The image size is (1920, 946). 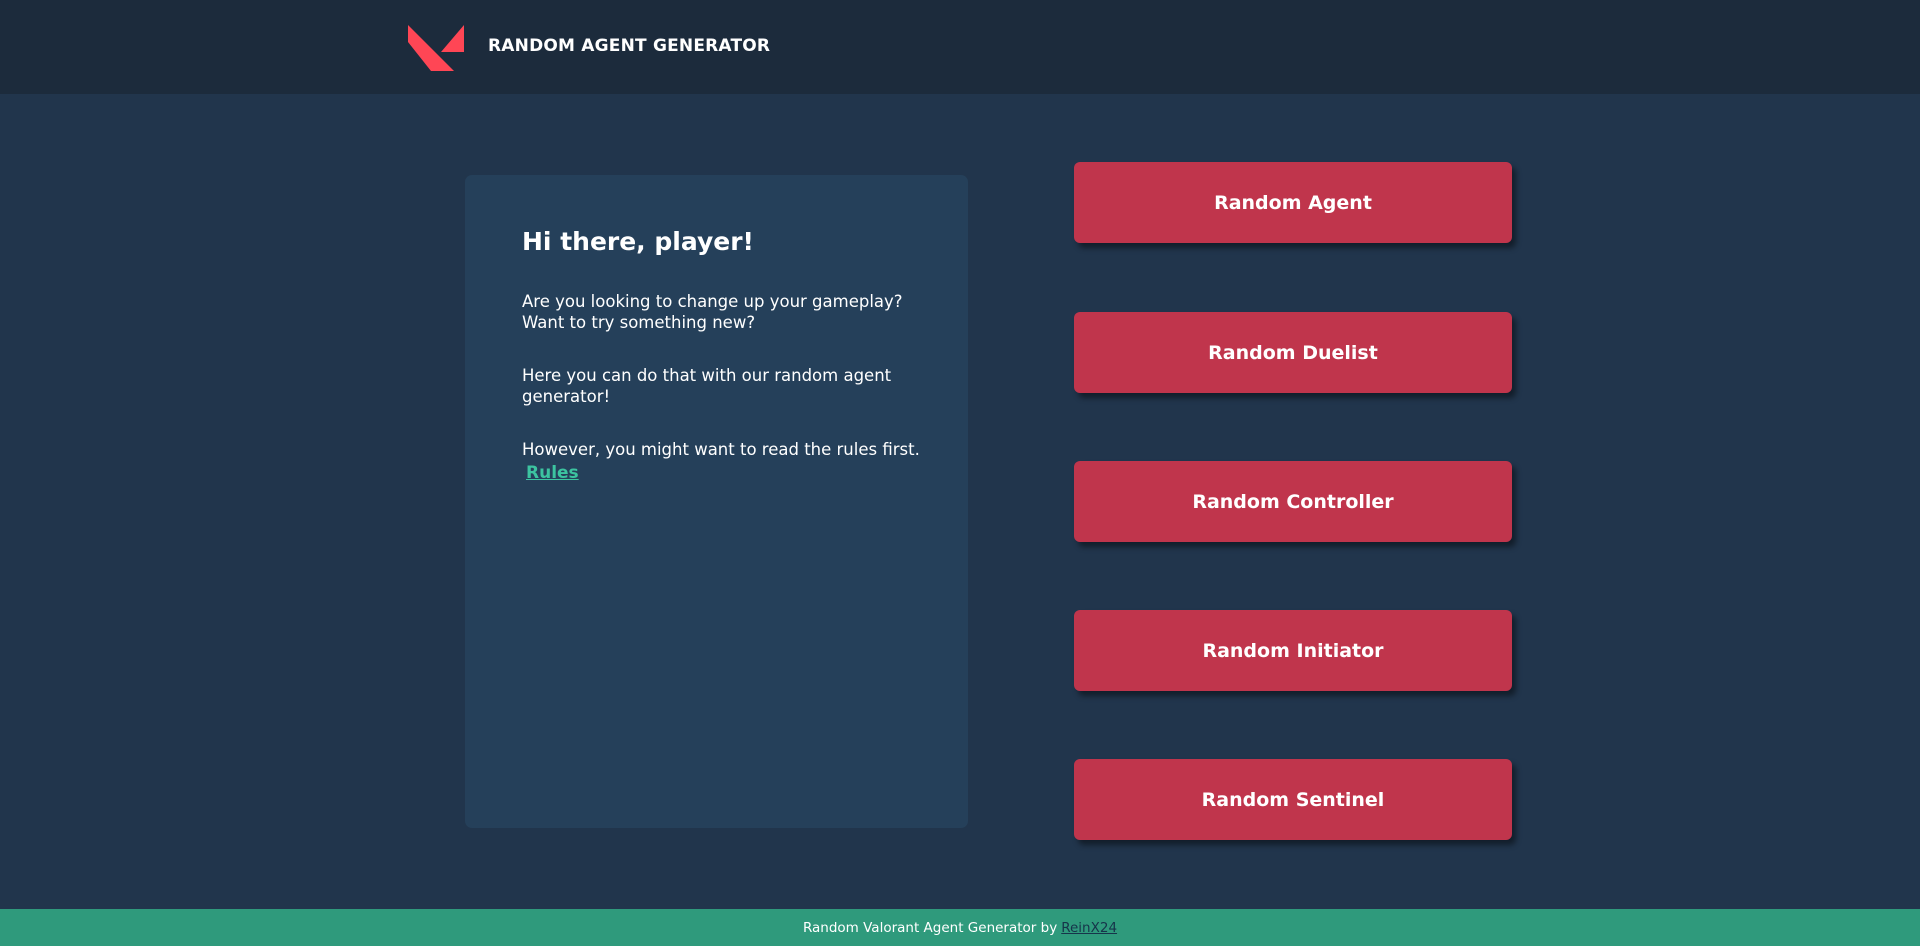 I want to click on top-header: RANDOM AGENT GENERATOR, so click(x=960, y=47).